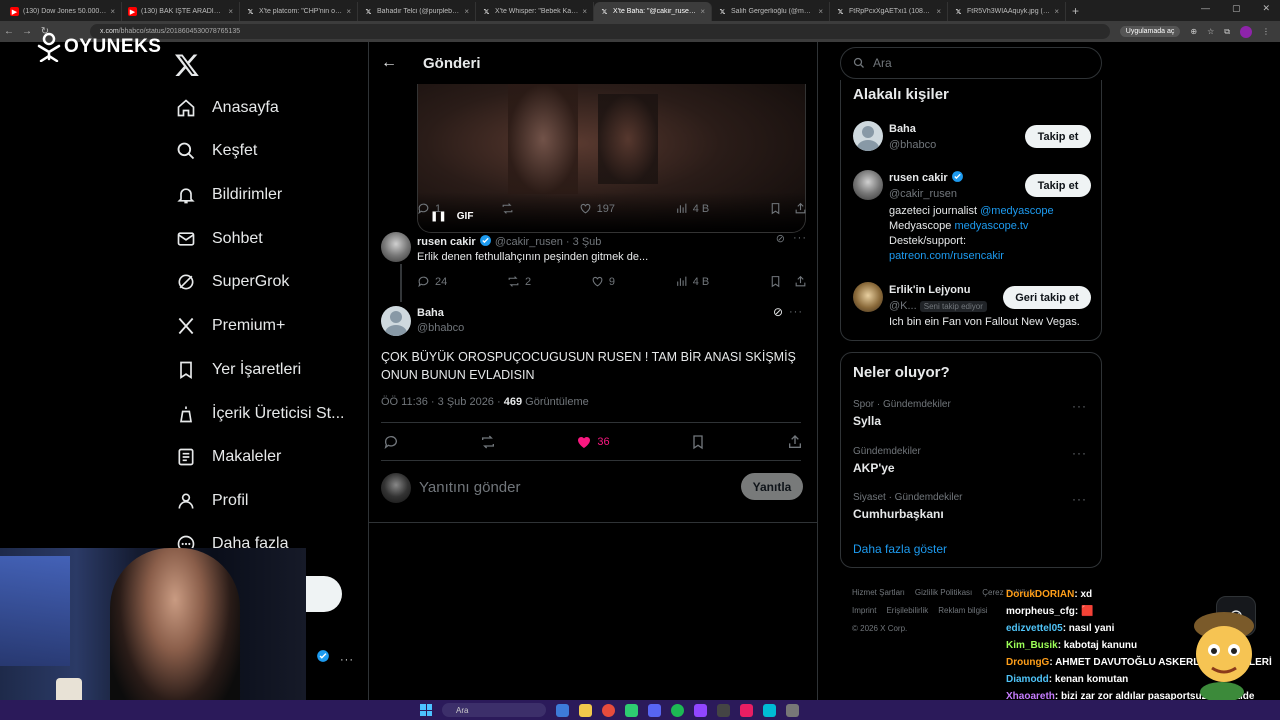  I want to click on repost-action, so click(510, 208).